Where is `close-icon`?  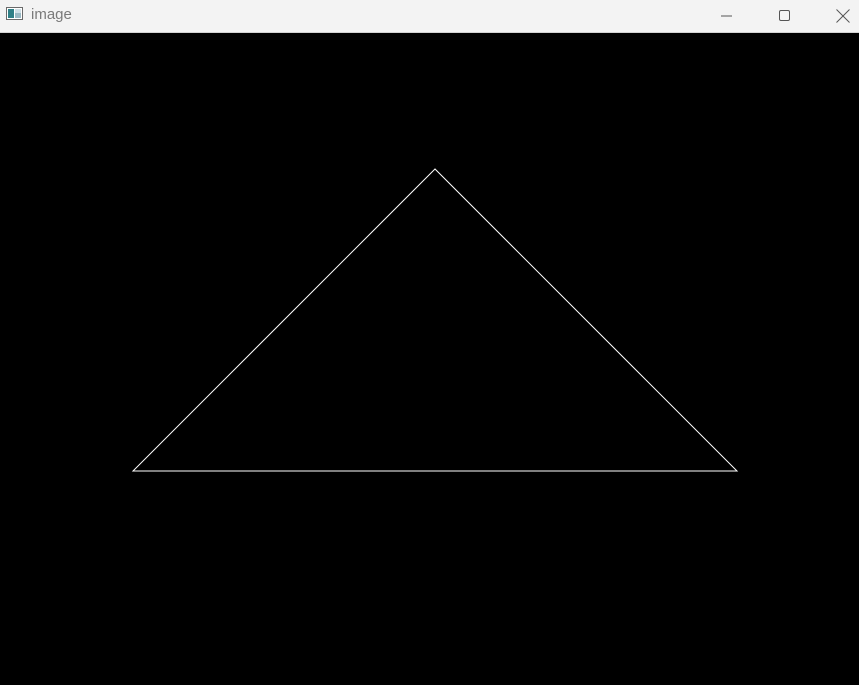 close-icon is located at coordinates (843, 16).